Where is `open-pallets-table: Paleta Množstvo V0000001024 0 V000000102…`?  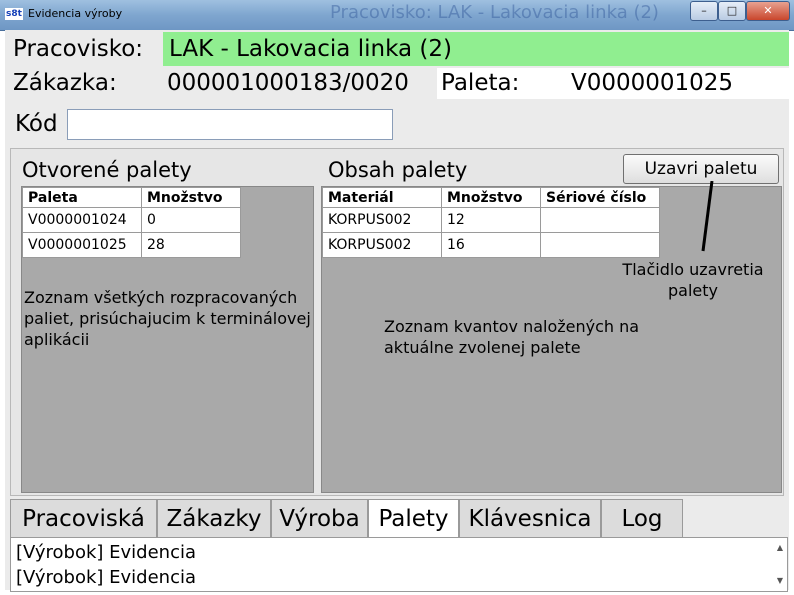
open-pallets-table: Paleta Množstvo V0000001024 0 V000000102… is located at coordinates (131, 222).